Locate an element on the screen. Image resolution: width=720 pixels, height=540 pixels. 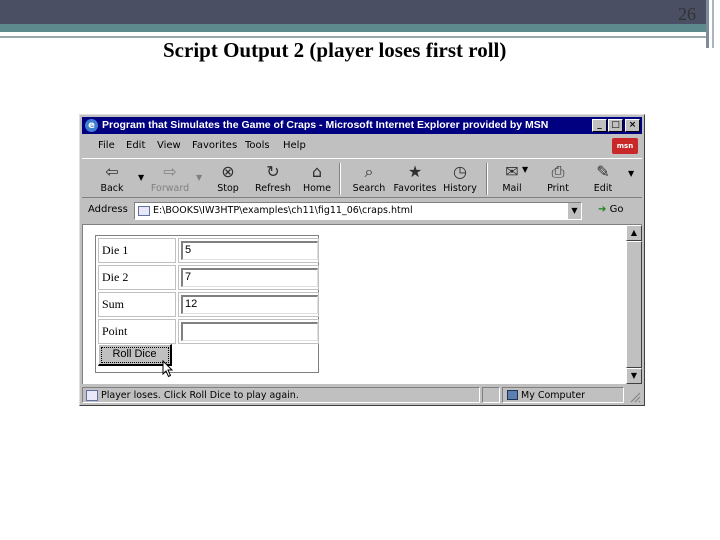
slide-header-band is located at coordinates (353, 12).